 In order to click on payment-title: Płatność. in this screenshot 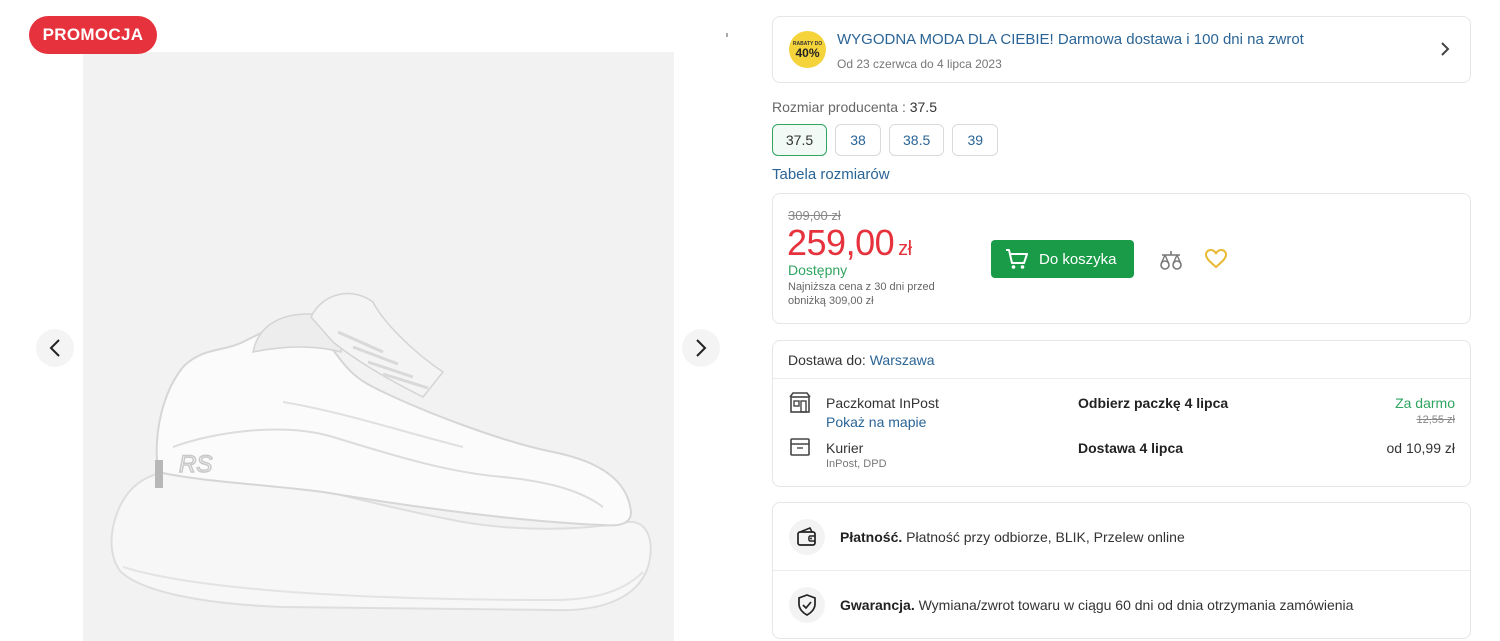, I will do `click(871, 537)`.